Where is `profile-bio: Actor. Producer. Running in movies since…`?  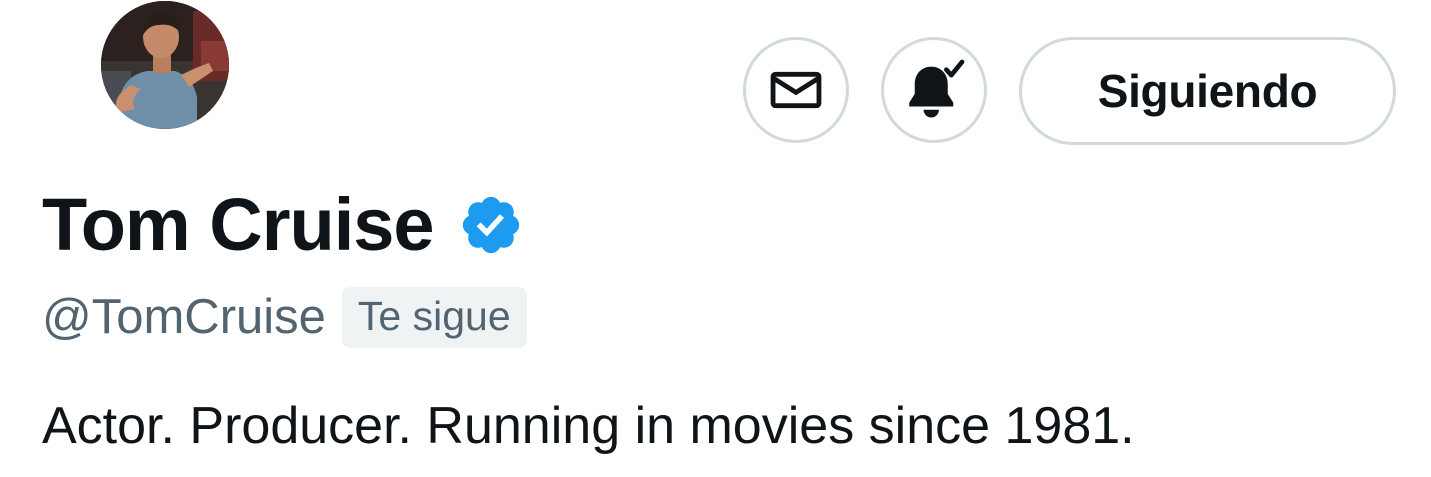 profile-bio: Actor. Producer. Running in movies since… is located at coordinates (588, 426).